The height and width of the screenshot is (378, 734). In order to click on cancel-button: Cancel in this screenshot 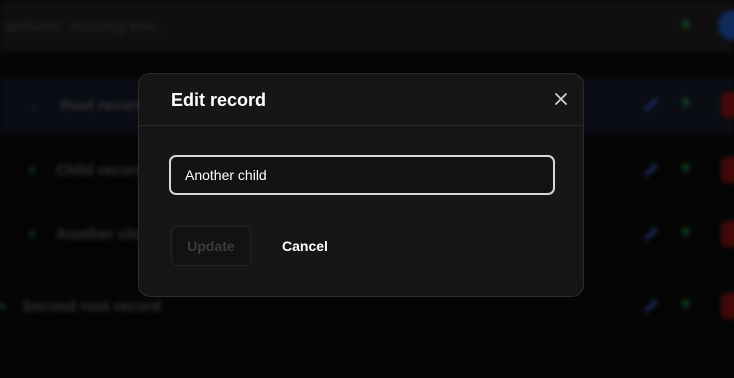, I will do `click(305, 246)`.